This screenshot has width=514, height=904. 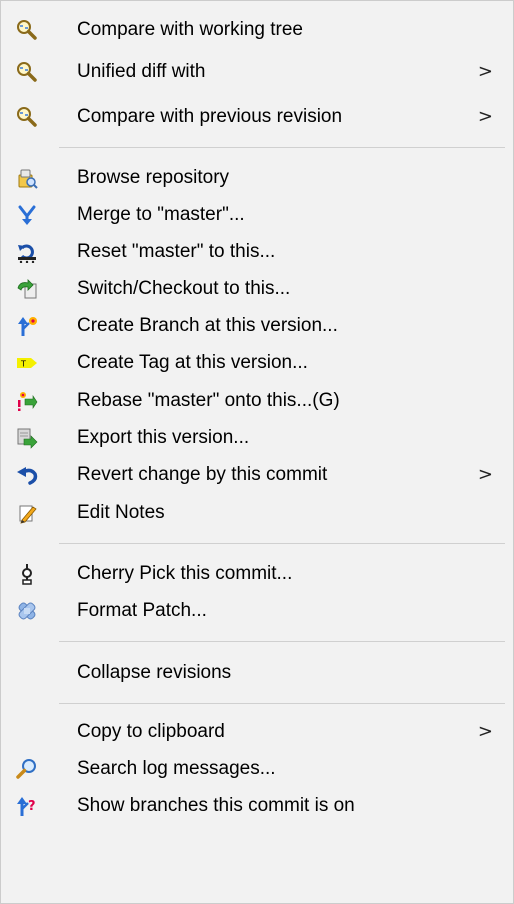 What do you see at coordinates (27, 178) in the screenshot?
I see `repo-browser-icon` at bounding box center [27, 178].